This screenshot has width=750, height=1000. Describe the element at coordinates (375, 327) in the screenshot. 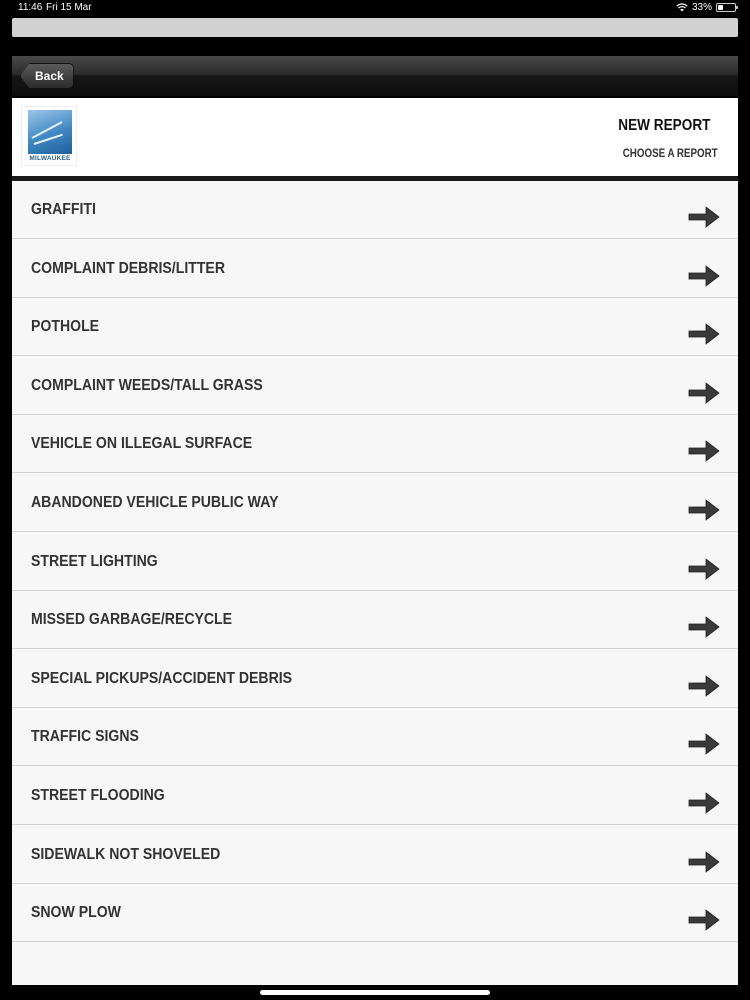

I see `report-row: POTHOLE` at that location.